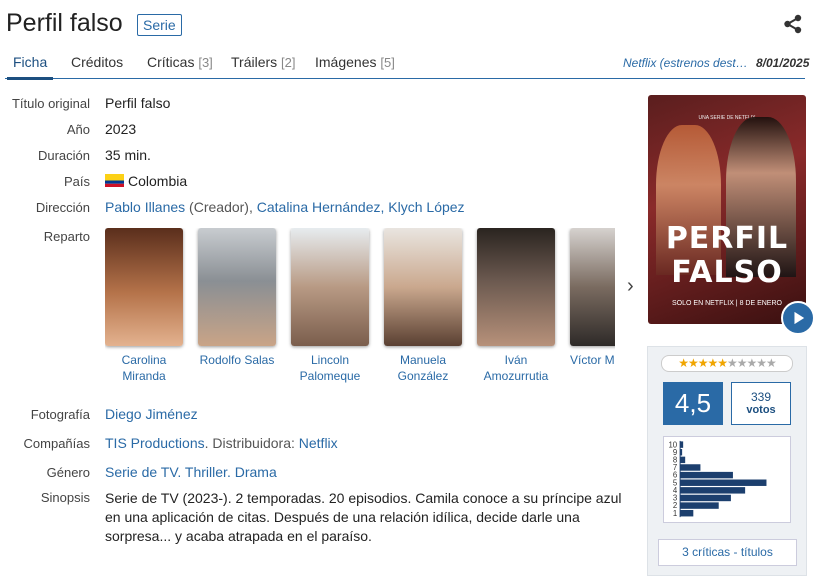 The height and width of the screenshot is (584, 817). I want to click on director-link: Klych López, so click(426, 207).